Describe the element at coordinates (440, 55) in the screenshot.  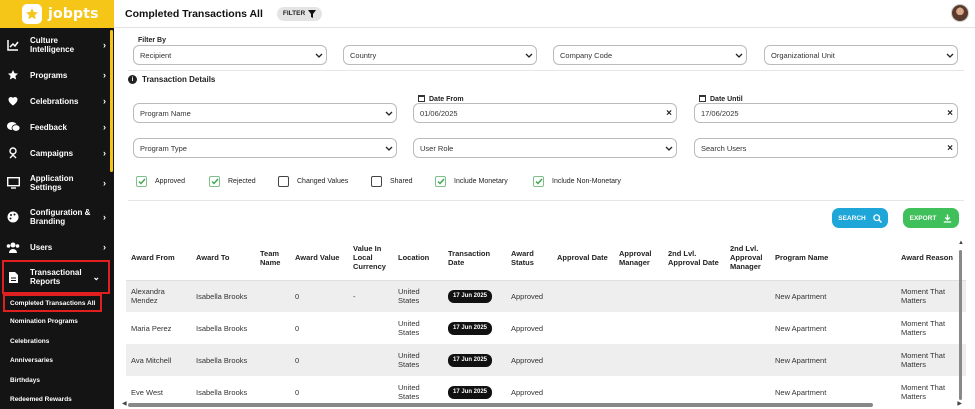
I see `country-select: Country` at that location.